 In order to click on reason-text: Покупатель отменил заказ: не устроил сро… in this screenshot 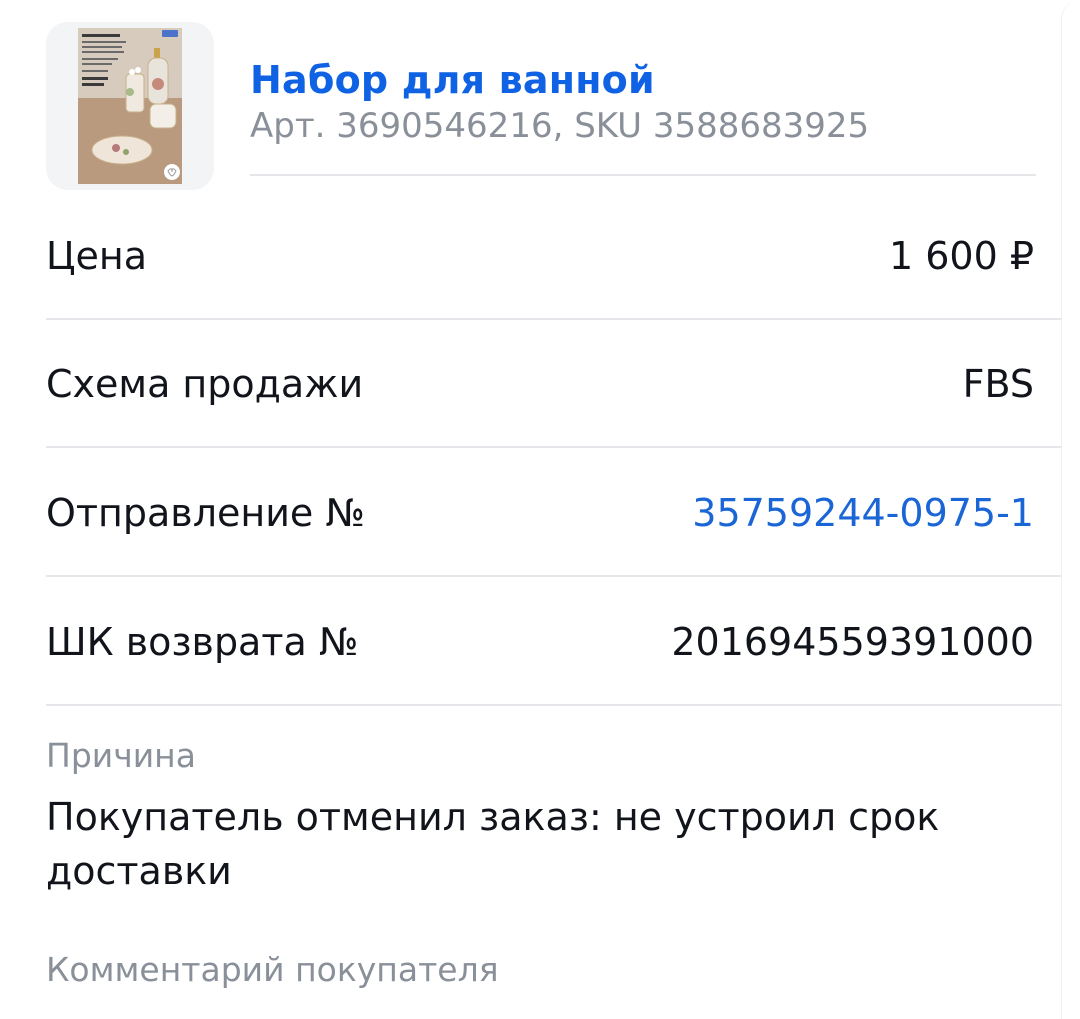, I will do `click(493, 844)`.